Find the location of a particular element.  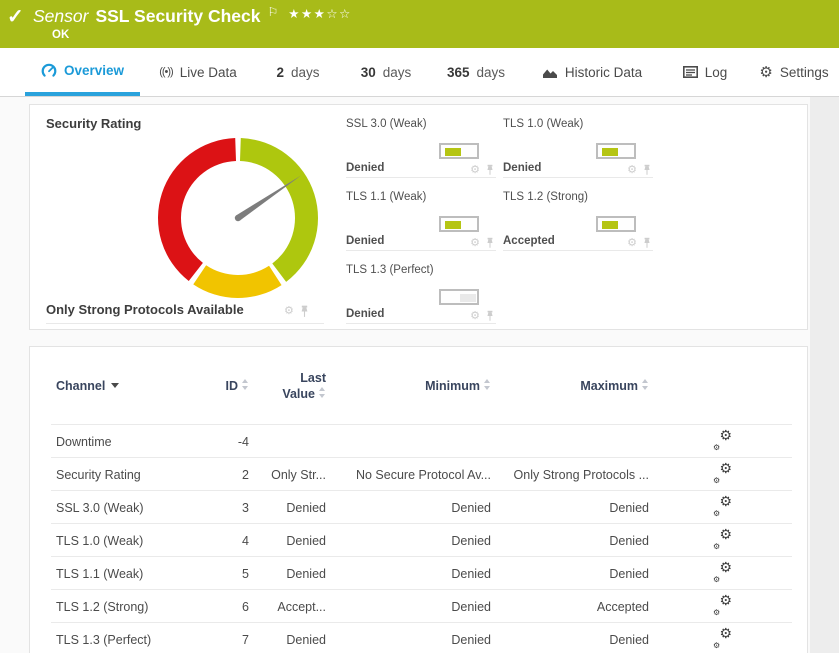

channel-name: TLS 1.2 (Strong) is located at coordinates (102, 606).